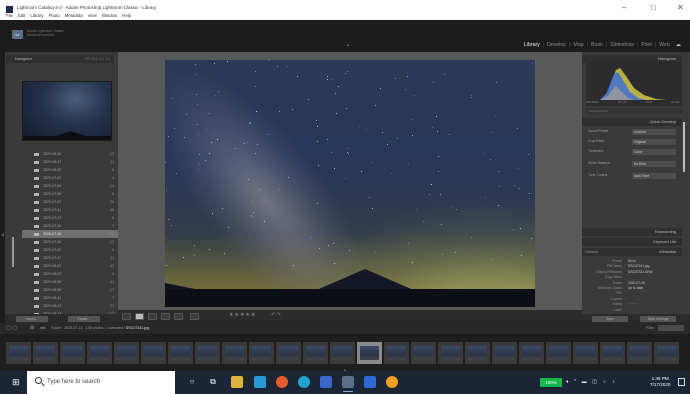  I want to click on folder-item: 2020-06-17 11, so click(70, 162).